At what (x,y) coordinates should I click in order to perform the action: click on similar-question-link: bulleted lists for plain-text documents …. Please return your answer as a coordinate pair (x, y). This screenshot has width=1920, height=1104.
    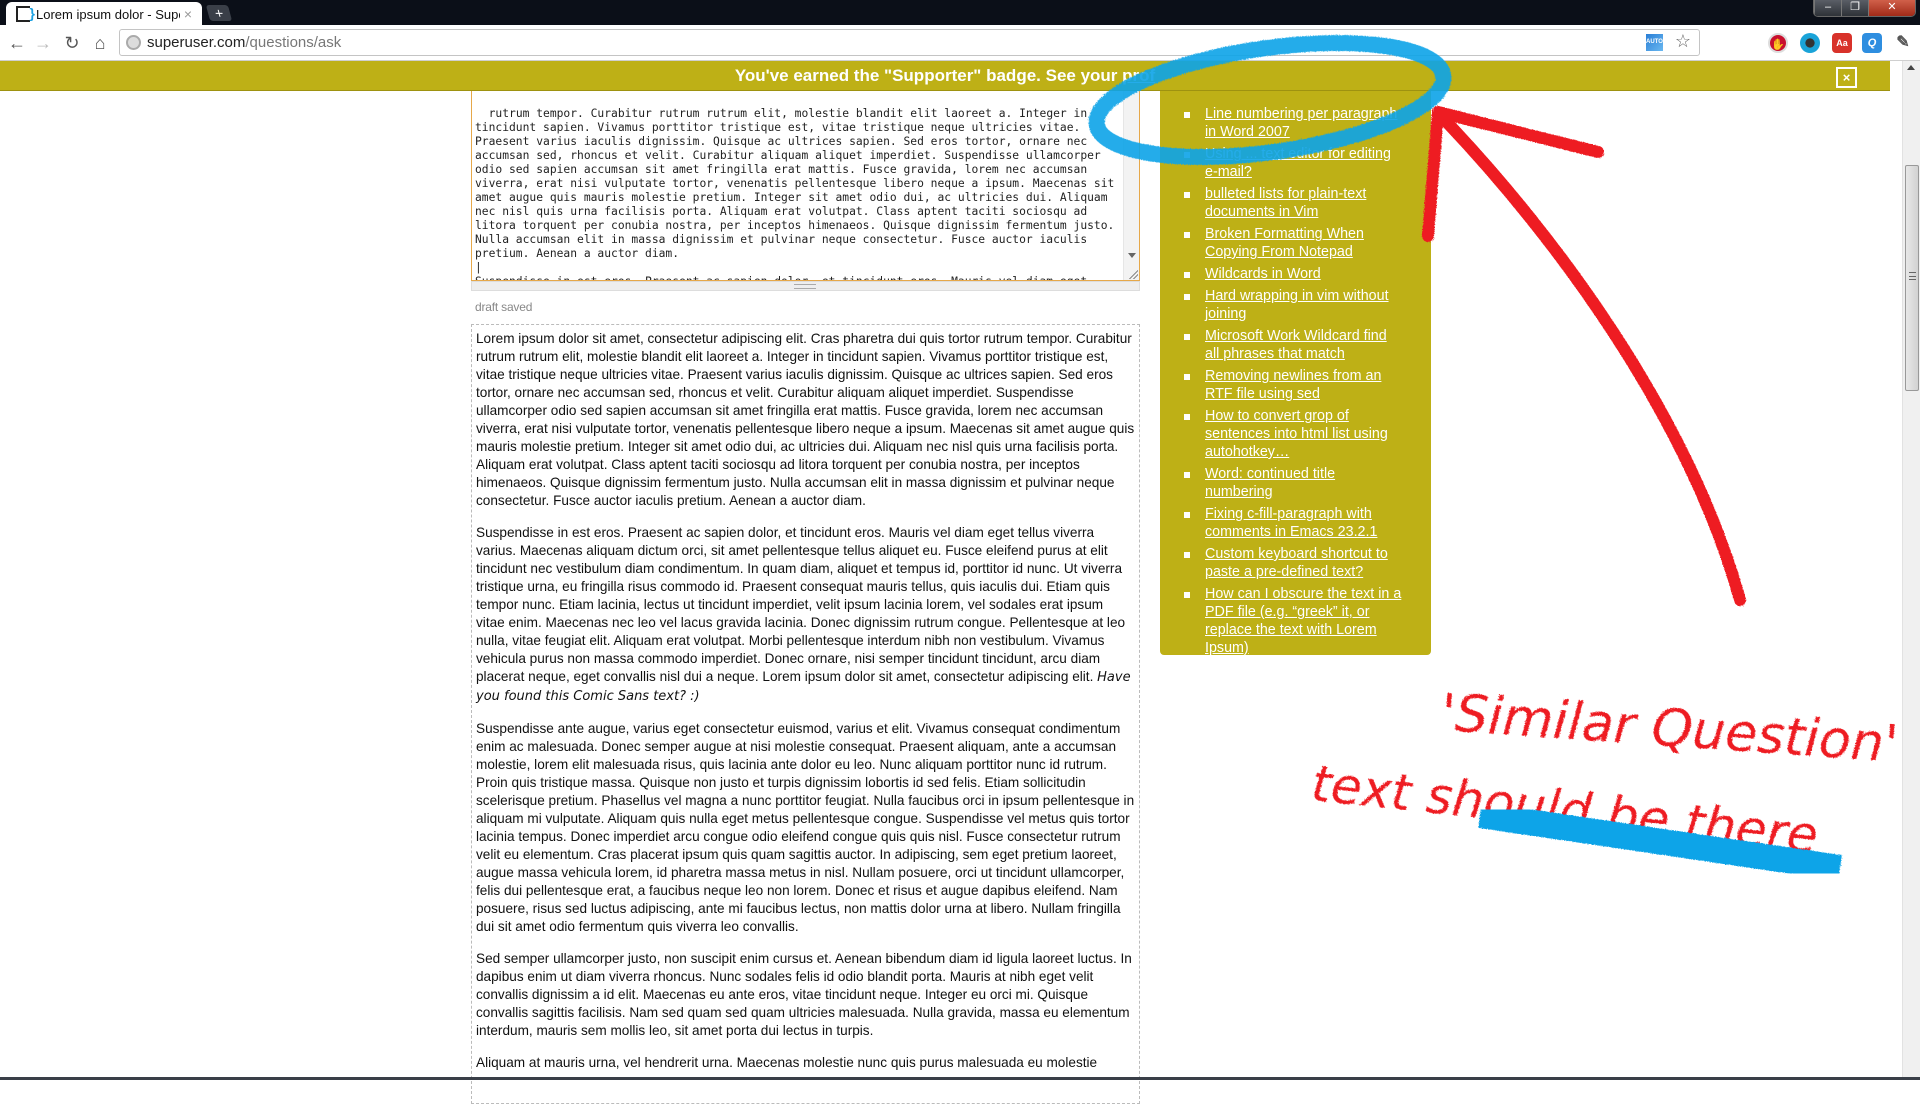
    Looking at the image, I should click on (1285, 203).